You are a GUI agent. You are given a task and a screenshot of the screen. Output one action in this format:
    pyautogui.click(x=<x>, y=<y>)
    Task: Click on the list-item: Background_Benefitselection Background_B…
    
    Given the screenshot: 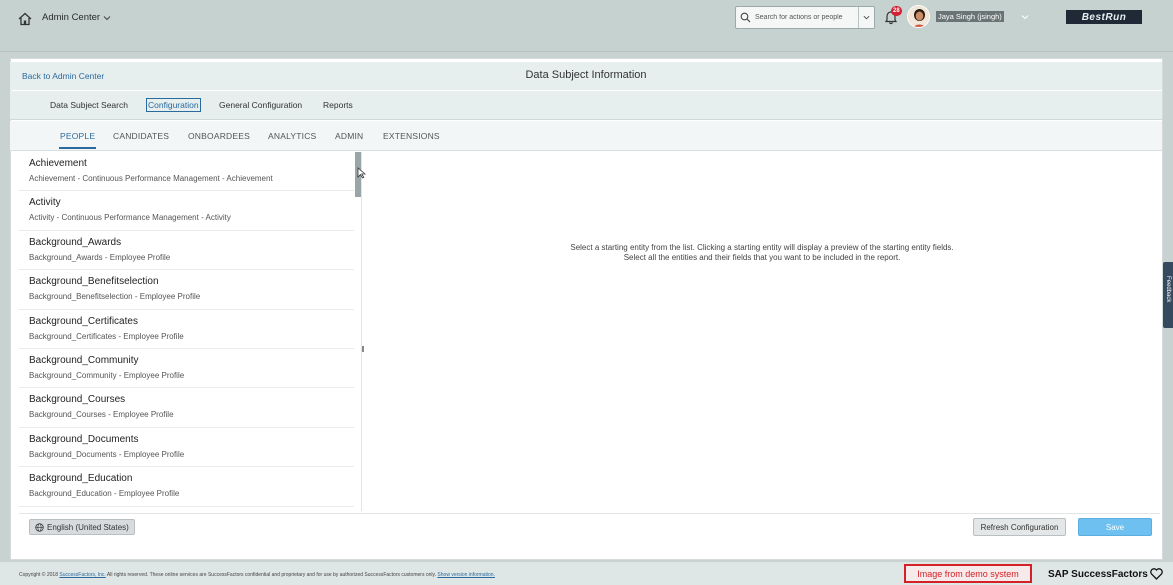 What is the action you would take?
    pyautogui.click(x=186, y=290)
    